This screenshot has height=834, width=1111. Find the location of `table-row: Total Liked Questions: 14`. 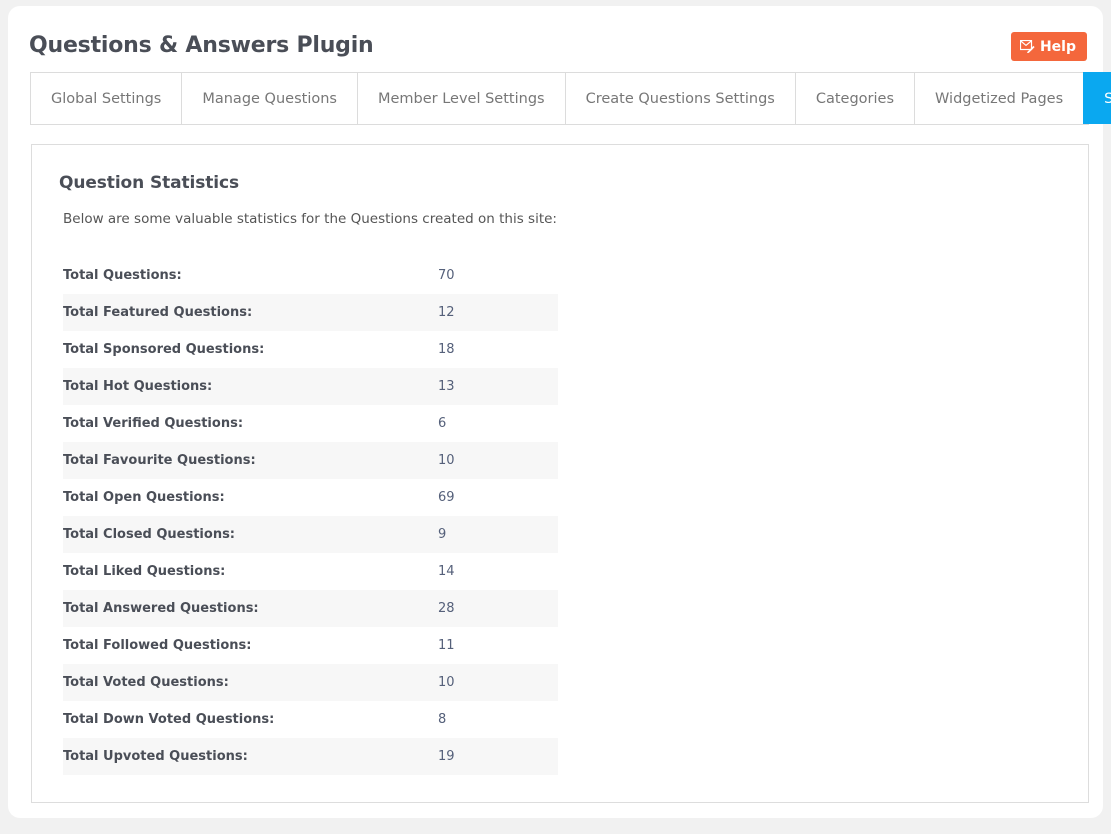

table-row: Total Liked Questions: 14 is located at coordinates (310, 571).